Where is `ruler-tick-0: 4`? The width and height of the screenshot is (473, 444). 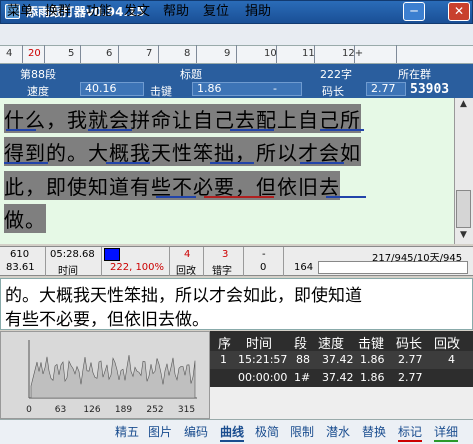 ruler-tick-0: 4 is located at coordinates (9, 53).